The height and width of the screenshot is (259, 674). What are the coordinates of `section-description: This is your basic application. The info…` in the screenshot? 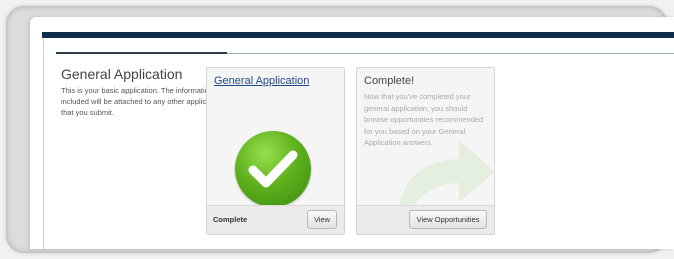 It's located at (142, 101).